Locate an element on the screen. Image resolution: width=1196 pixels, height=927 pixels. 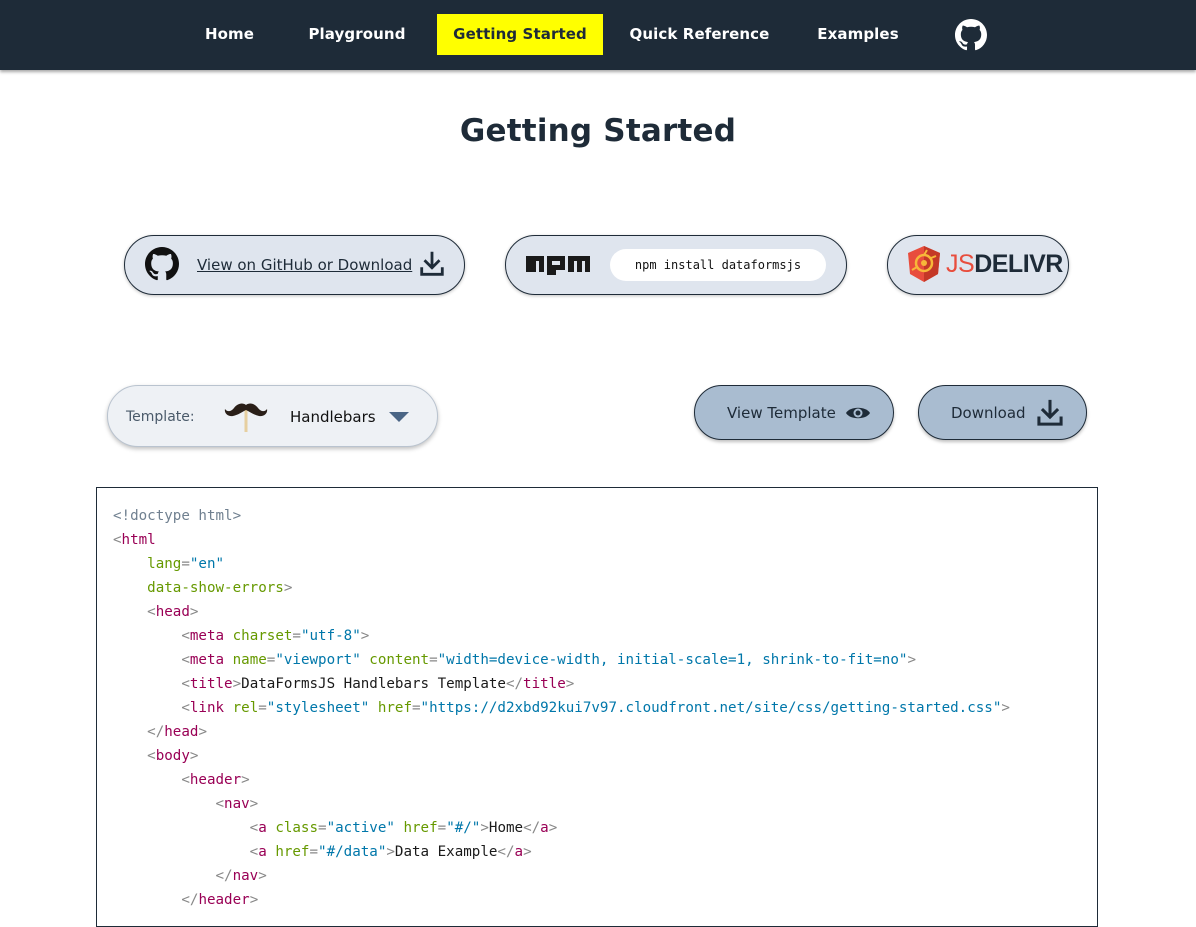
github-icon is located at coordinates (971, 35).